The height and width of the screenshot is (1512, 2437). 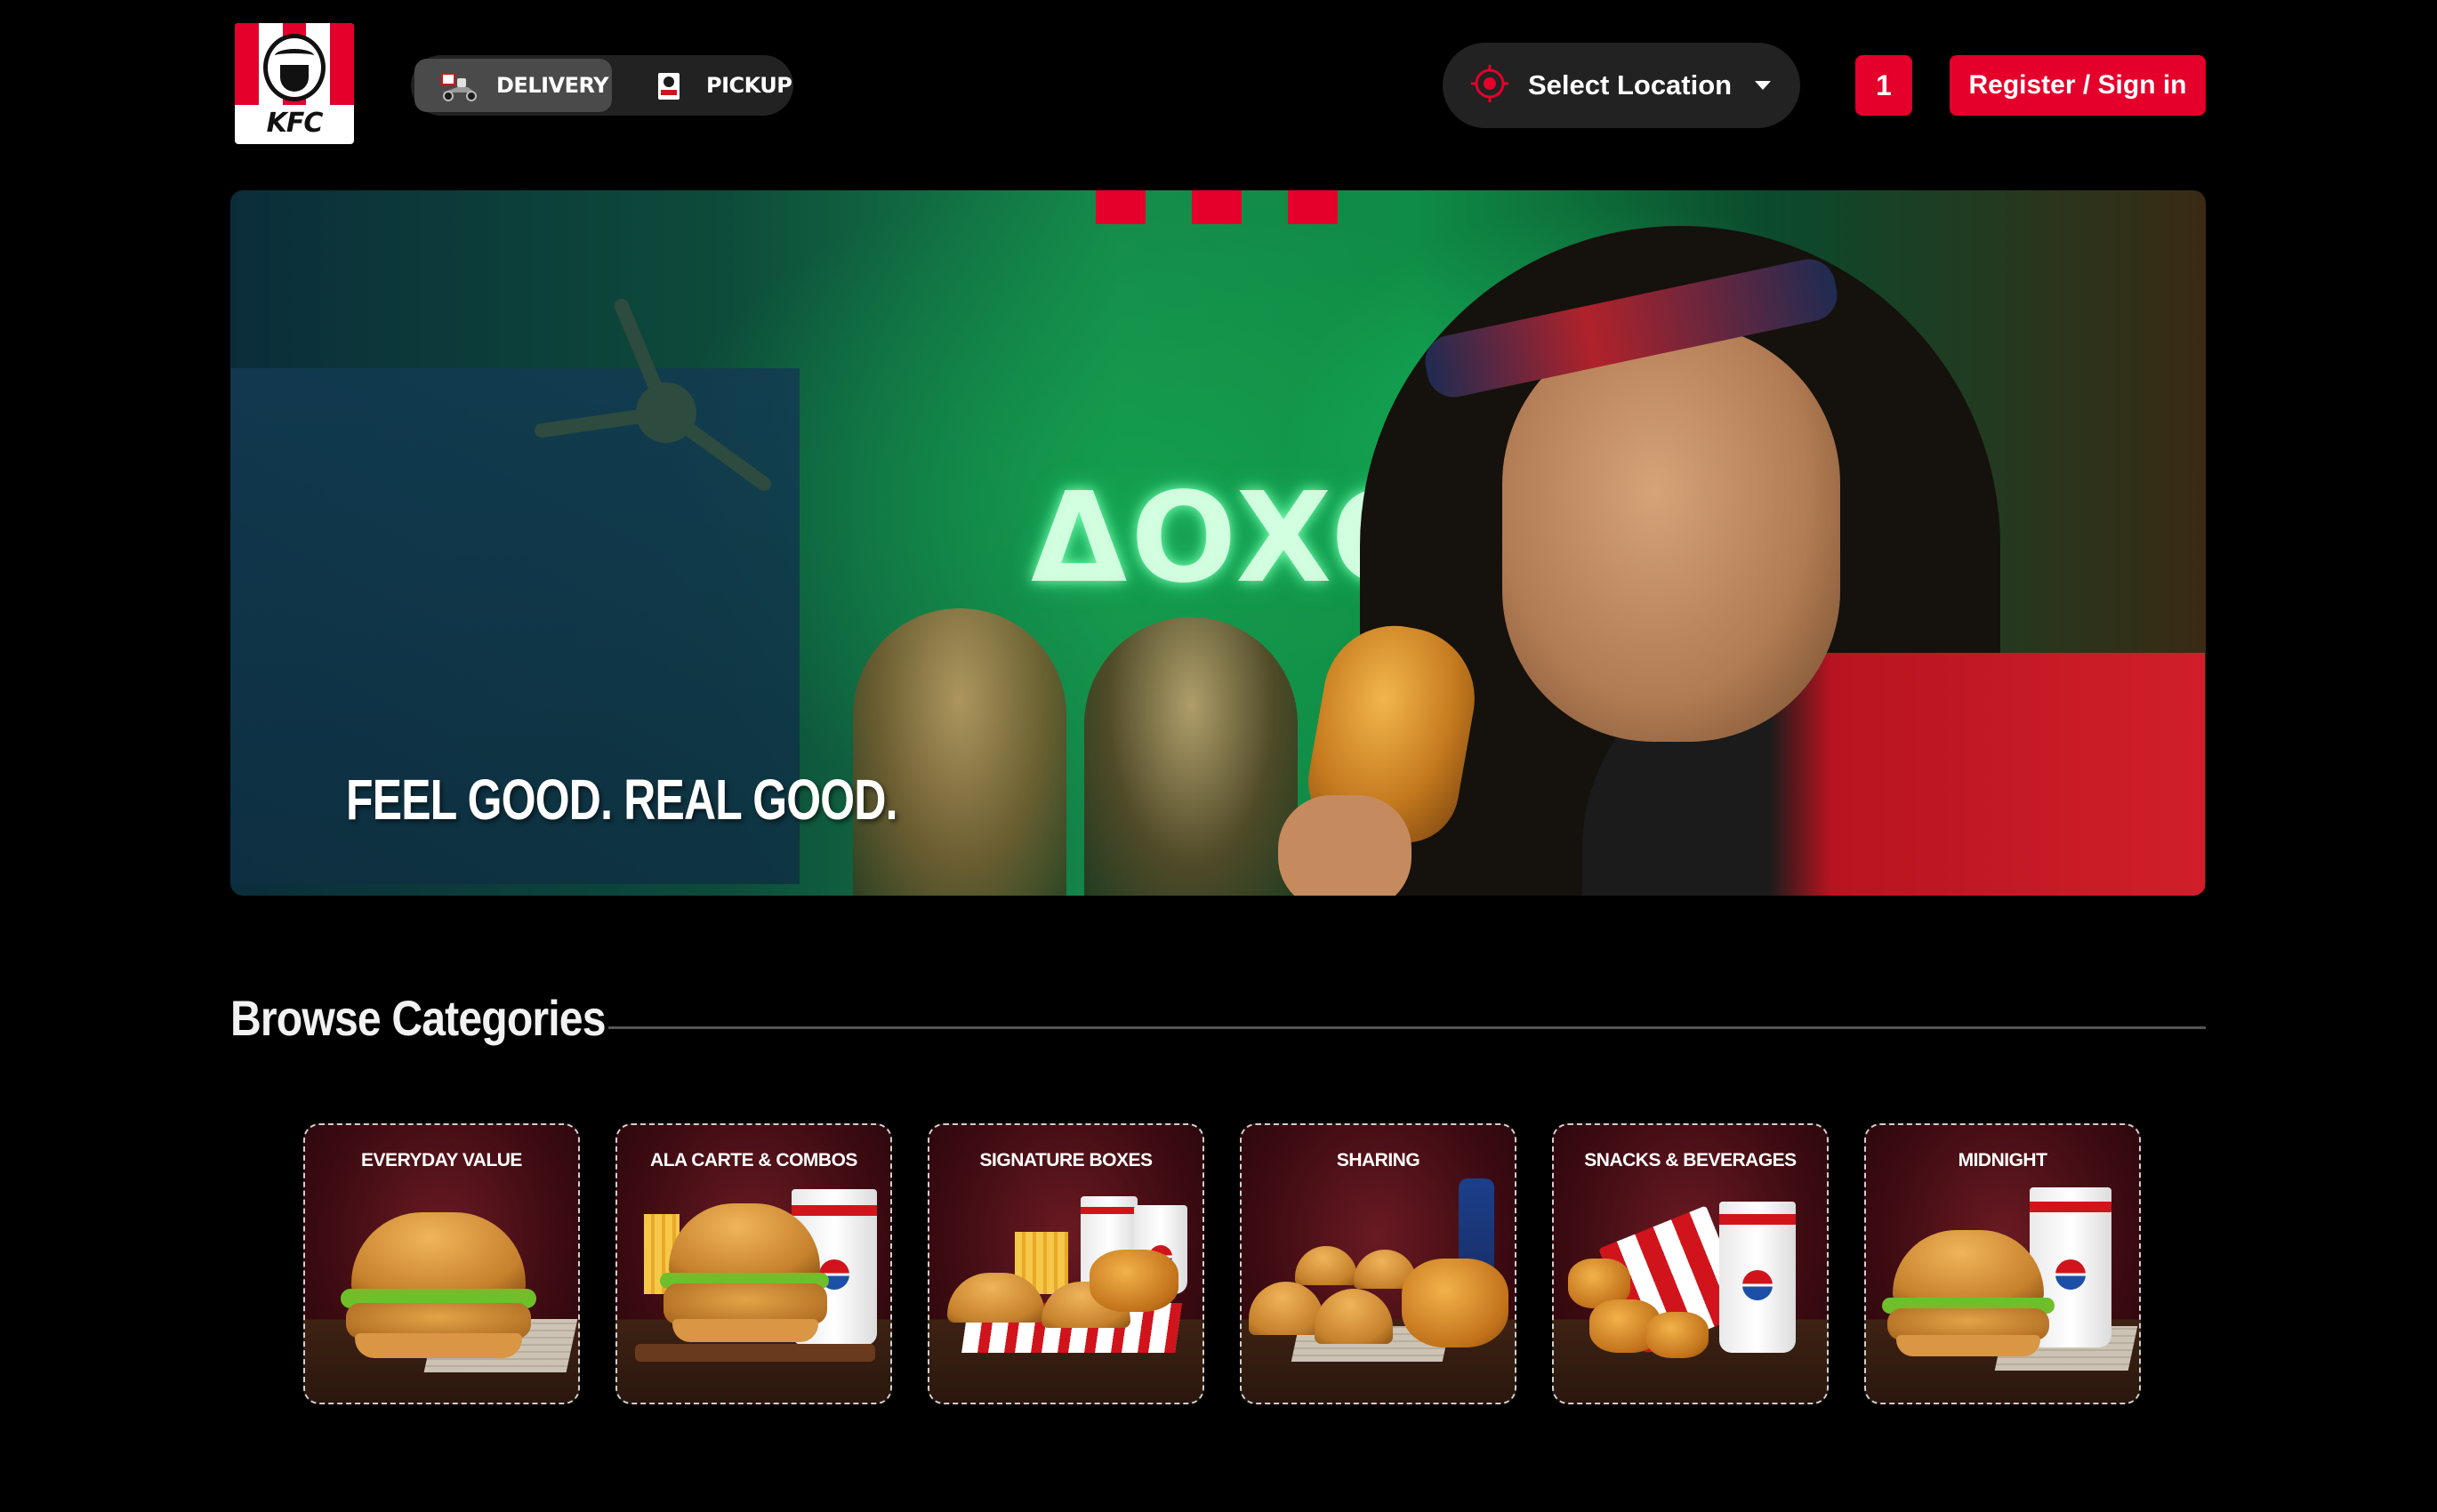 What do you see at coordinates (621, 800) in the screenshot?
I see `hero-tagline: FEEL GOOD. REAL GOOD.` at bounding box center [621, 800].